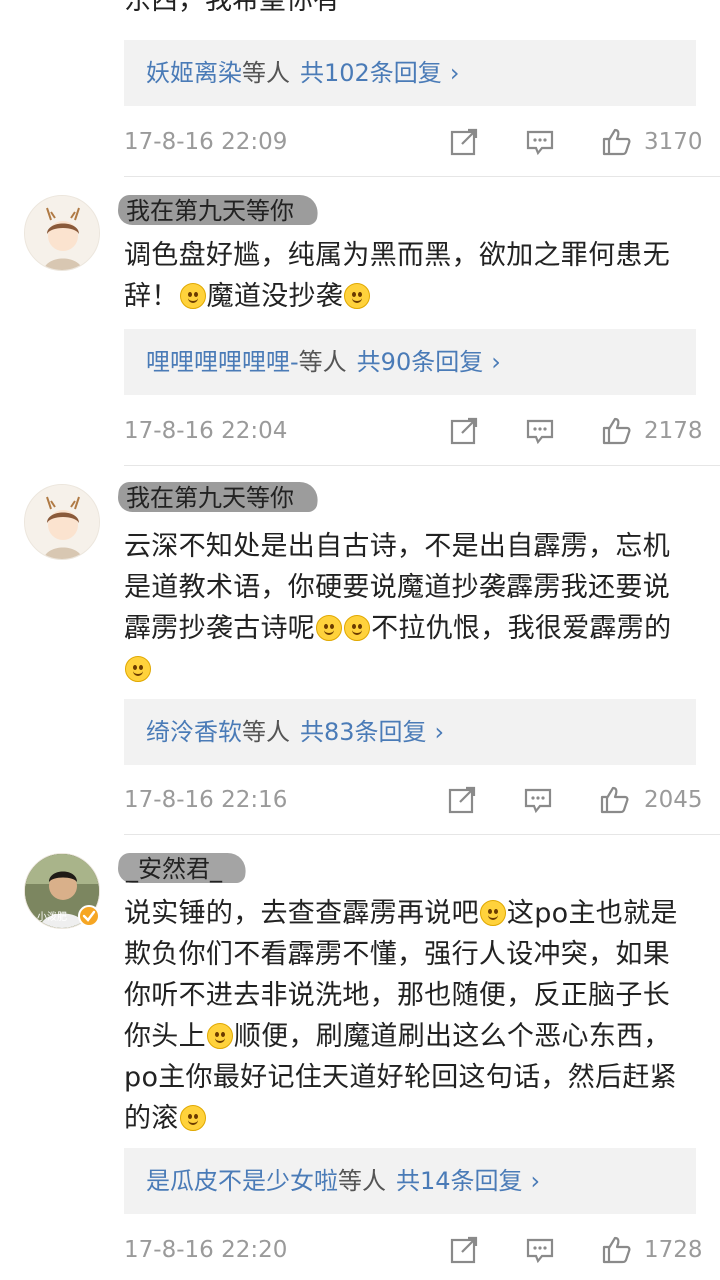 This screenshot has height=1280, width=720. I want to click on comment-text: 东西，我希望你有, so click(232, 8).